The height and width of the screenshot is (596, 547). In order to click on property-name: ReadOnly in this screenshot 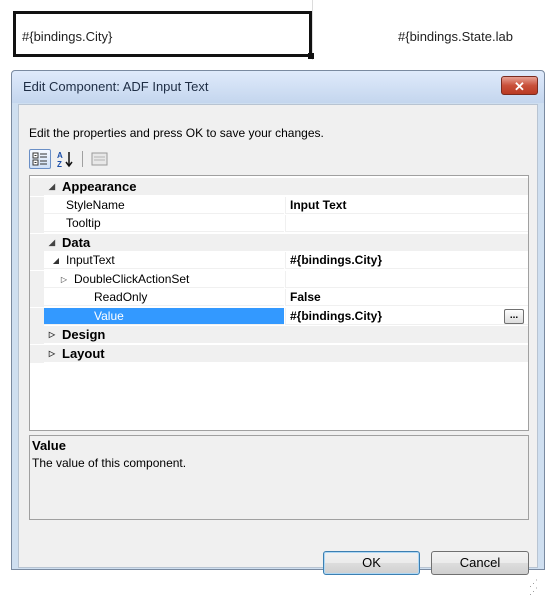, I will do `click(164, 297)`.